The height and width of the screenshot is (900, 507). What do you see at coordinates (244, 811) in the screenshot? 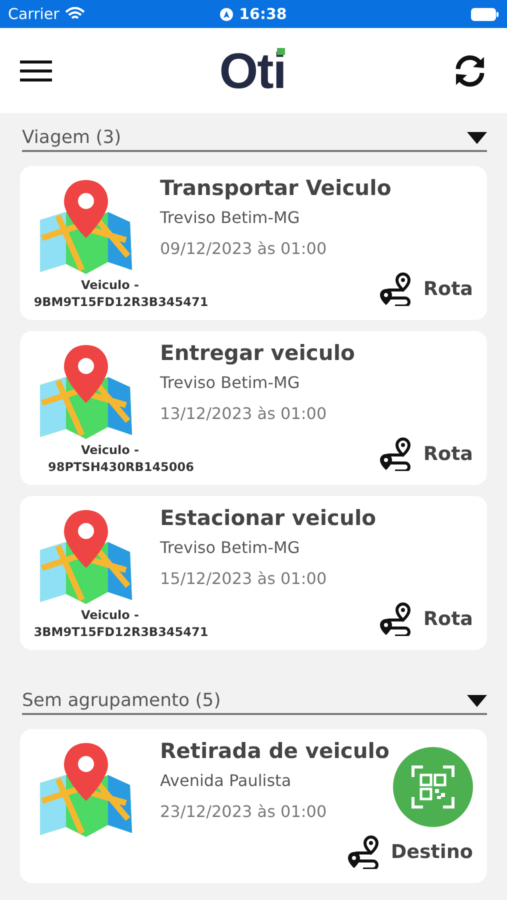
I see `trip-date: 23/12/2023 às 01:00` at bounding box center [244, 811].